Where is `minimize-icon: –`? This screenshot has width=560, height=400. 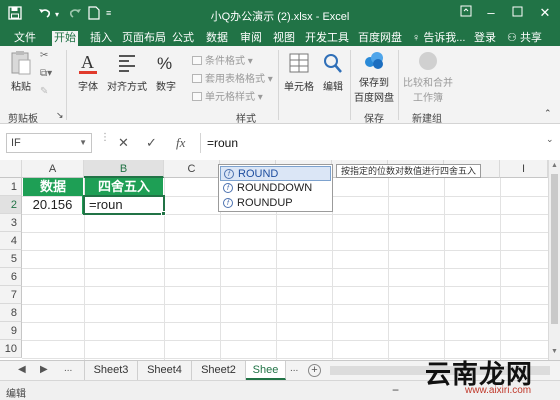 minimize-icon: – is located at coordinates (491, 14).